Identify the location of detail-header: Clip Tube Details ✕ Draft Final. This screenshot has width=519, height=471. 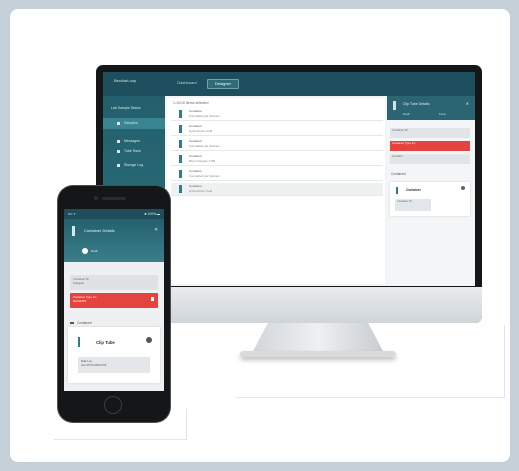
(431, 108).